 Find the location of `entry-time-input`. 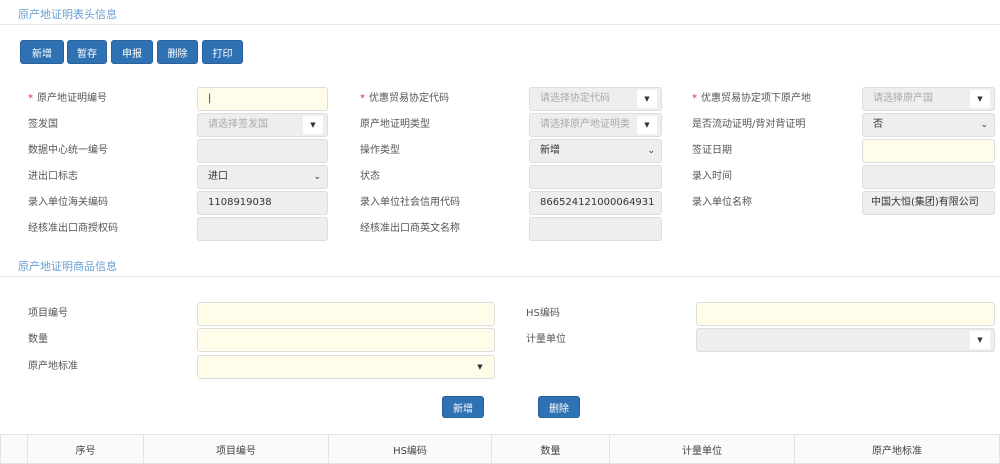

entry-time-input is located at coordinates (928, 177).